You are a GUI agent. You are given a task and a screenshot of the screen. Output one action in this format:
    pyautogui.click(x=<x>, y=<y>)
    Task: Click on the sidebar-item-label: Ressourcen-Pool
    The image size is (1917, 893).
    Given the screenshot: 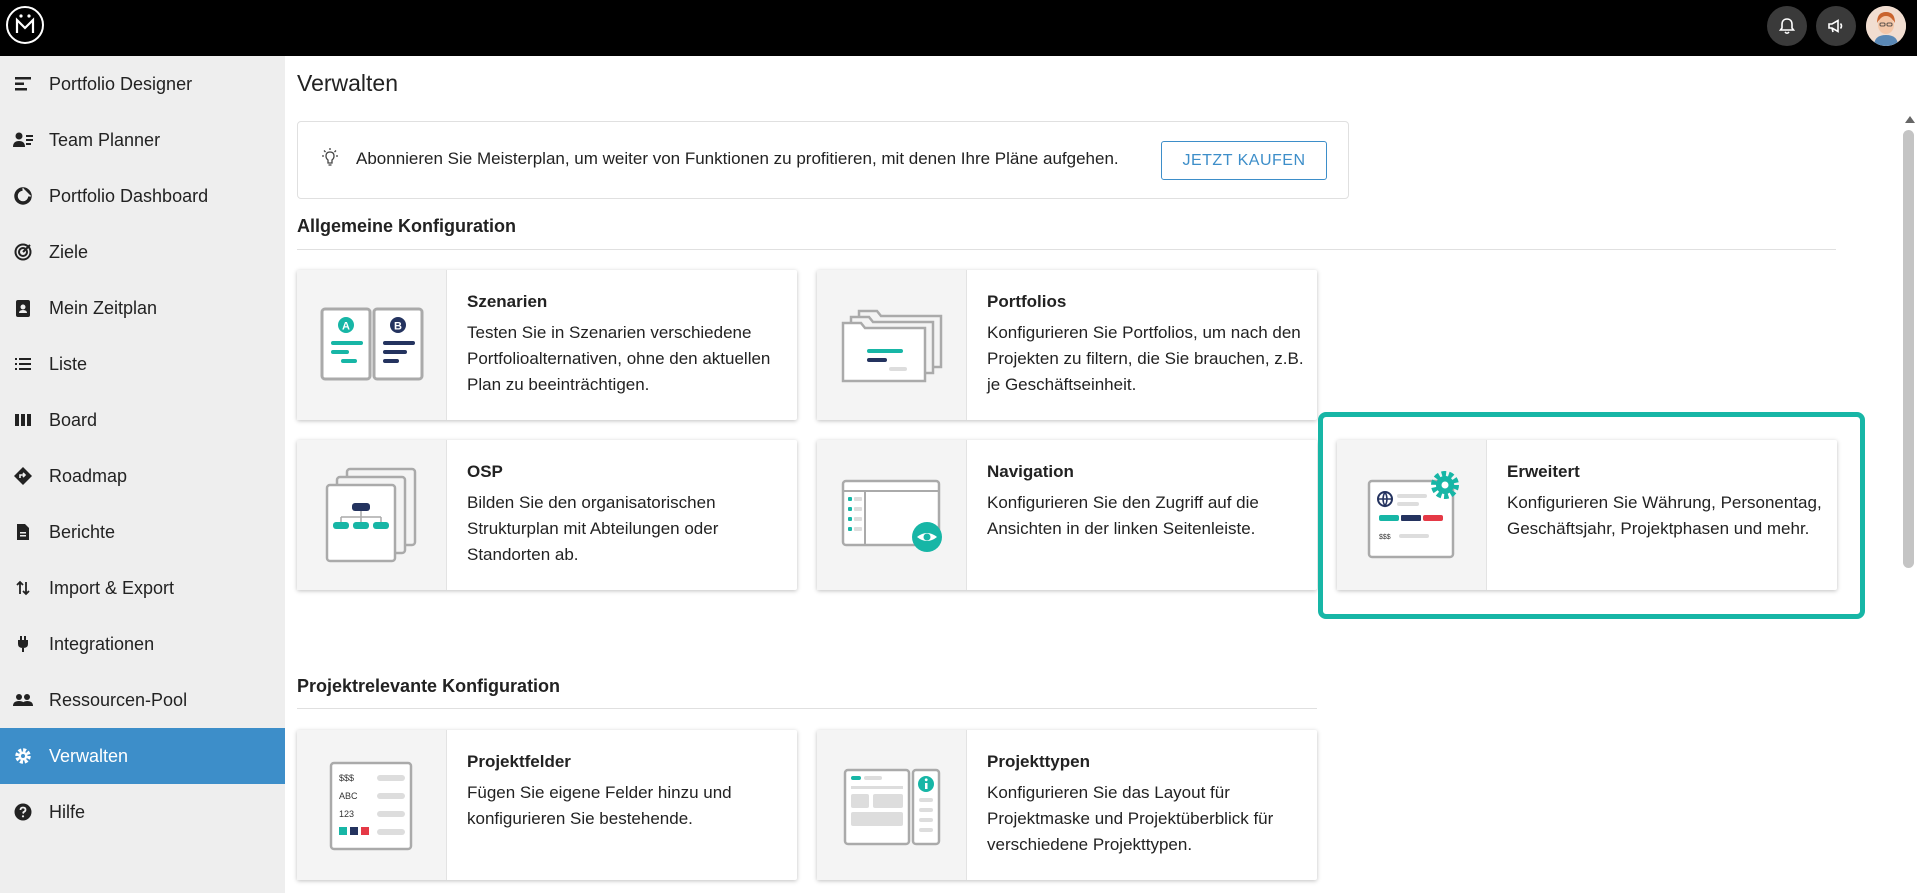 What is the action you would take?
    pyautogui.click(x=118, y=699)
    